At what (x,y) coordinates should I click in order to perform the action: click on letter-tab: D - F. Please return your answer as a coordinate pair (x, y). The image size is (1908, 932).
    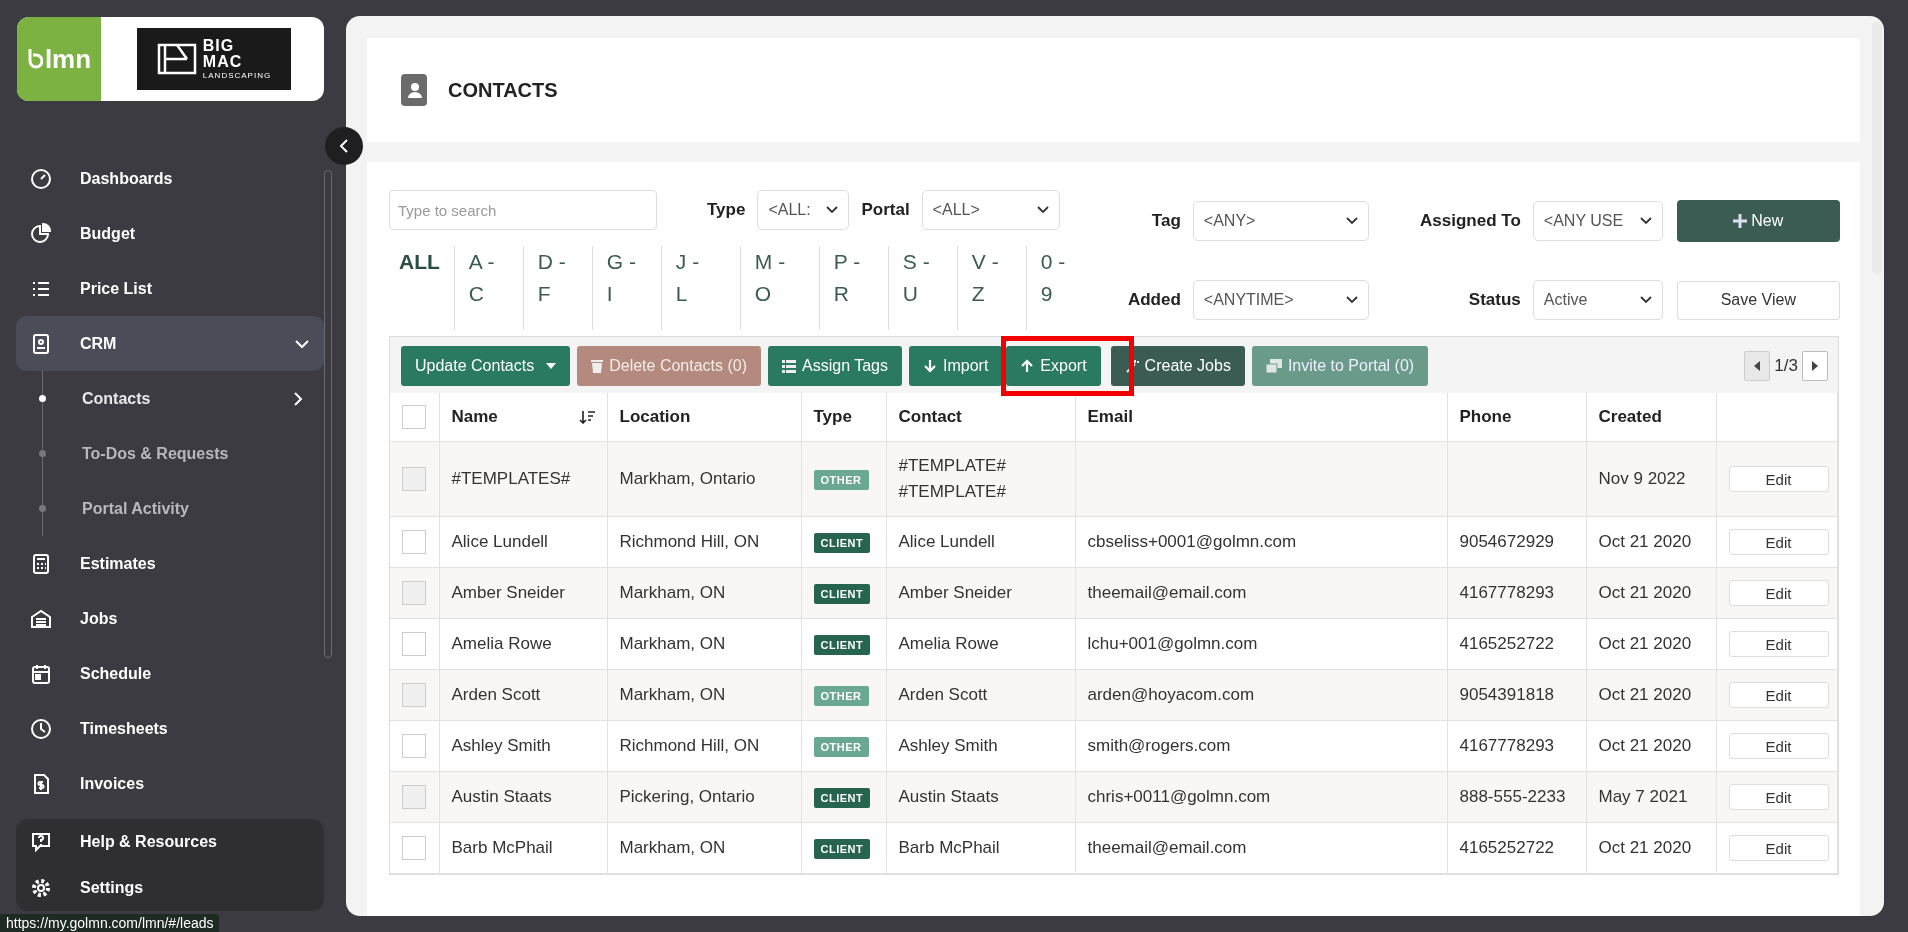
    Looking at the image, I should click on (557, 288).